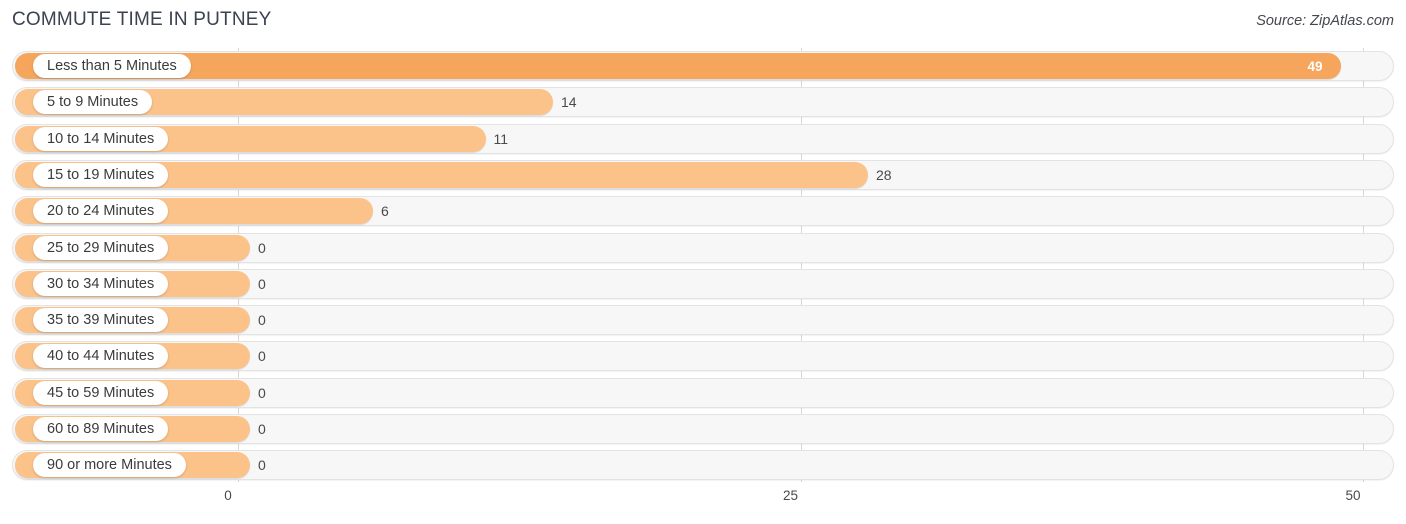 The width and height of the screenshot is (1406, 524). I want to click on x-axis: 0 25 50, so click(703, 500).